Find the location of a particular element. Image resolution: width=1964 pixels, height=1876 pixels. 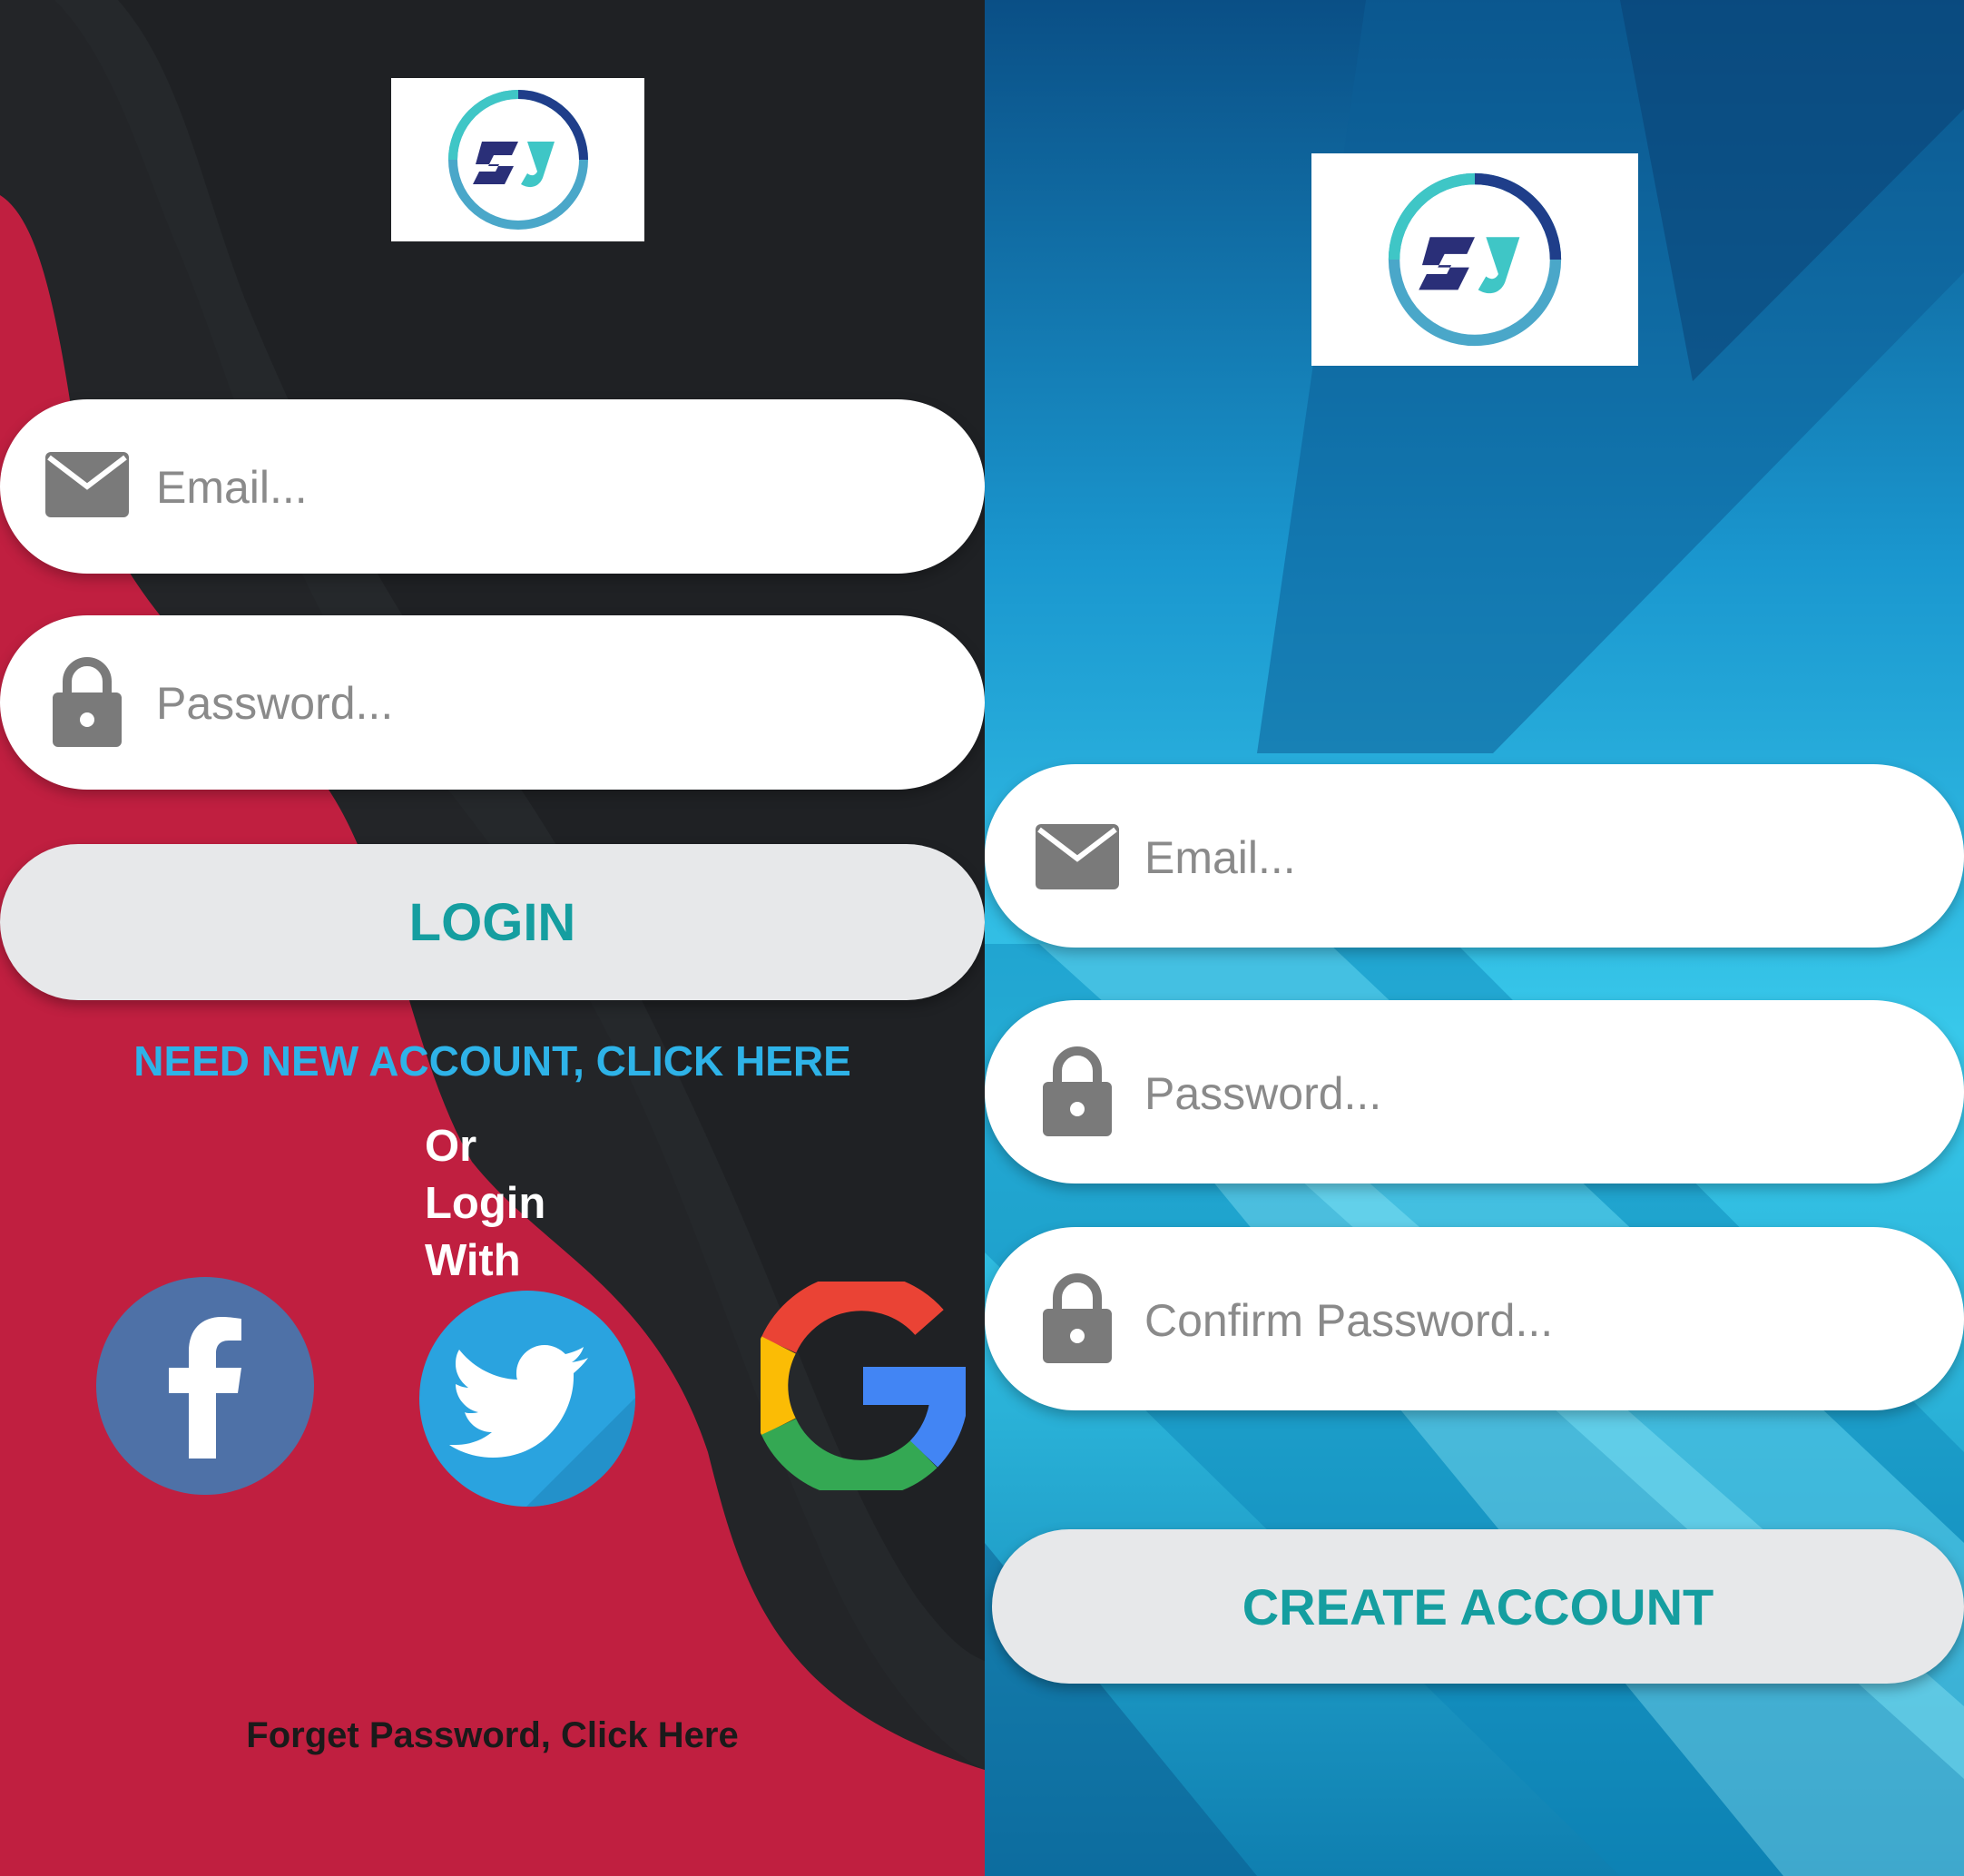

or-login-with-line: Or is located at coordinates (451, 1146).